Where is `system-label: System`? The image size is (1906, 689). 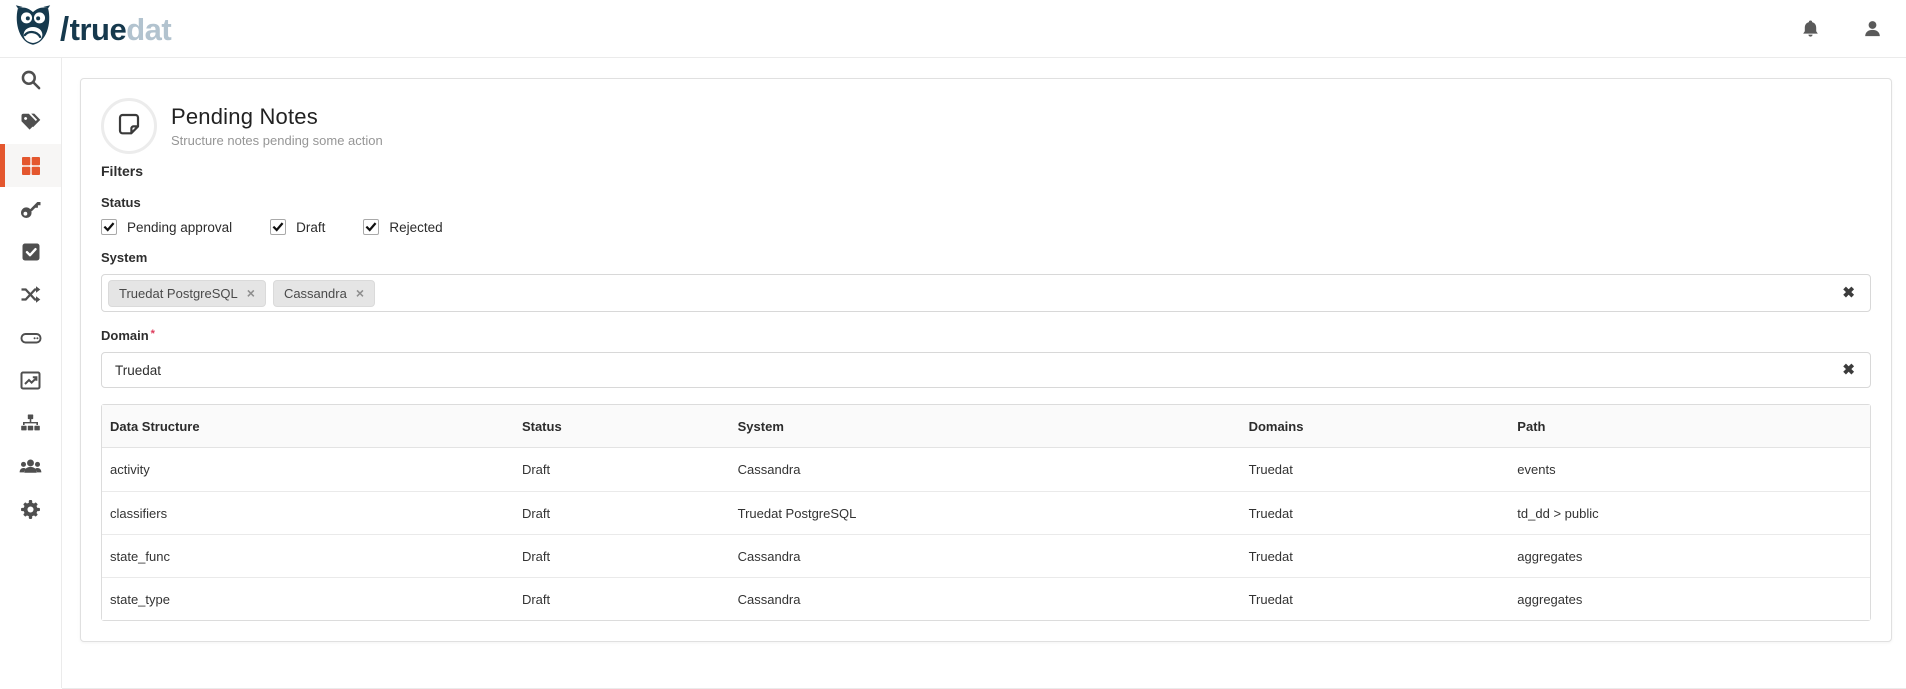 system-label: System is located at coordinates (124, 257).